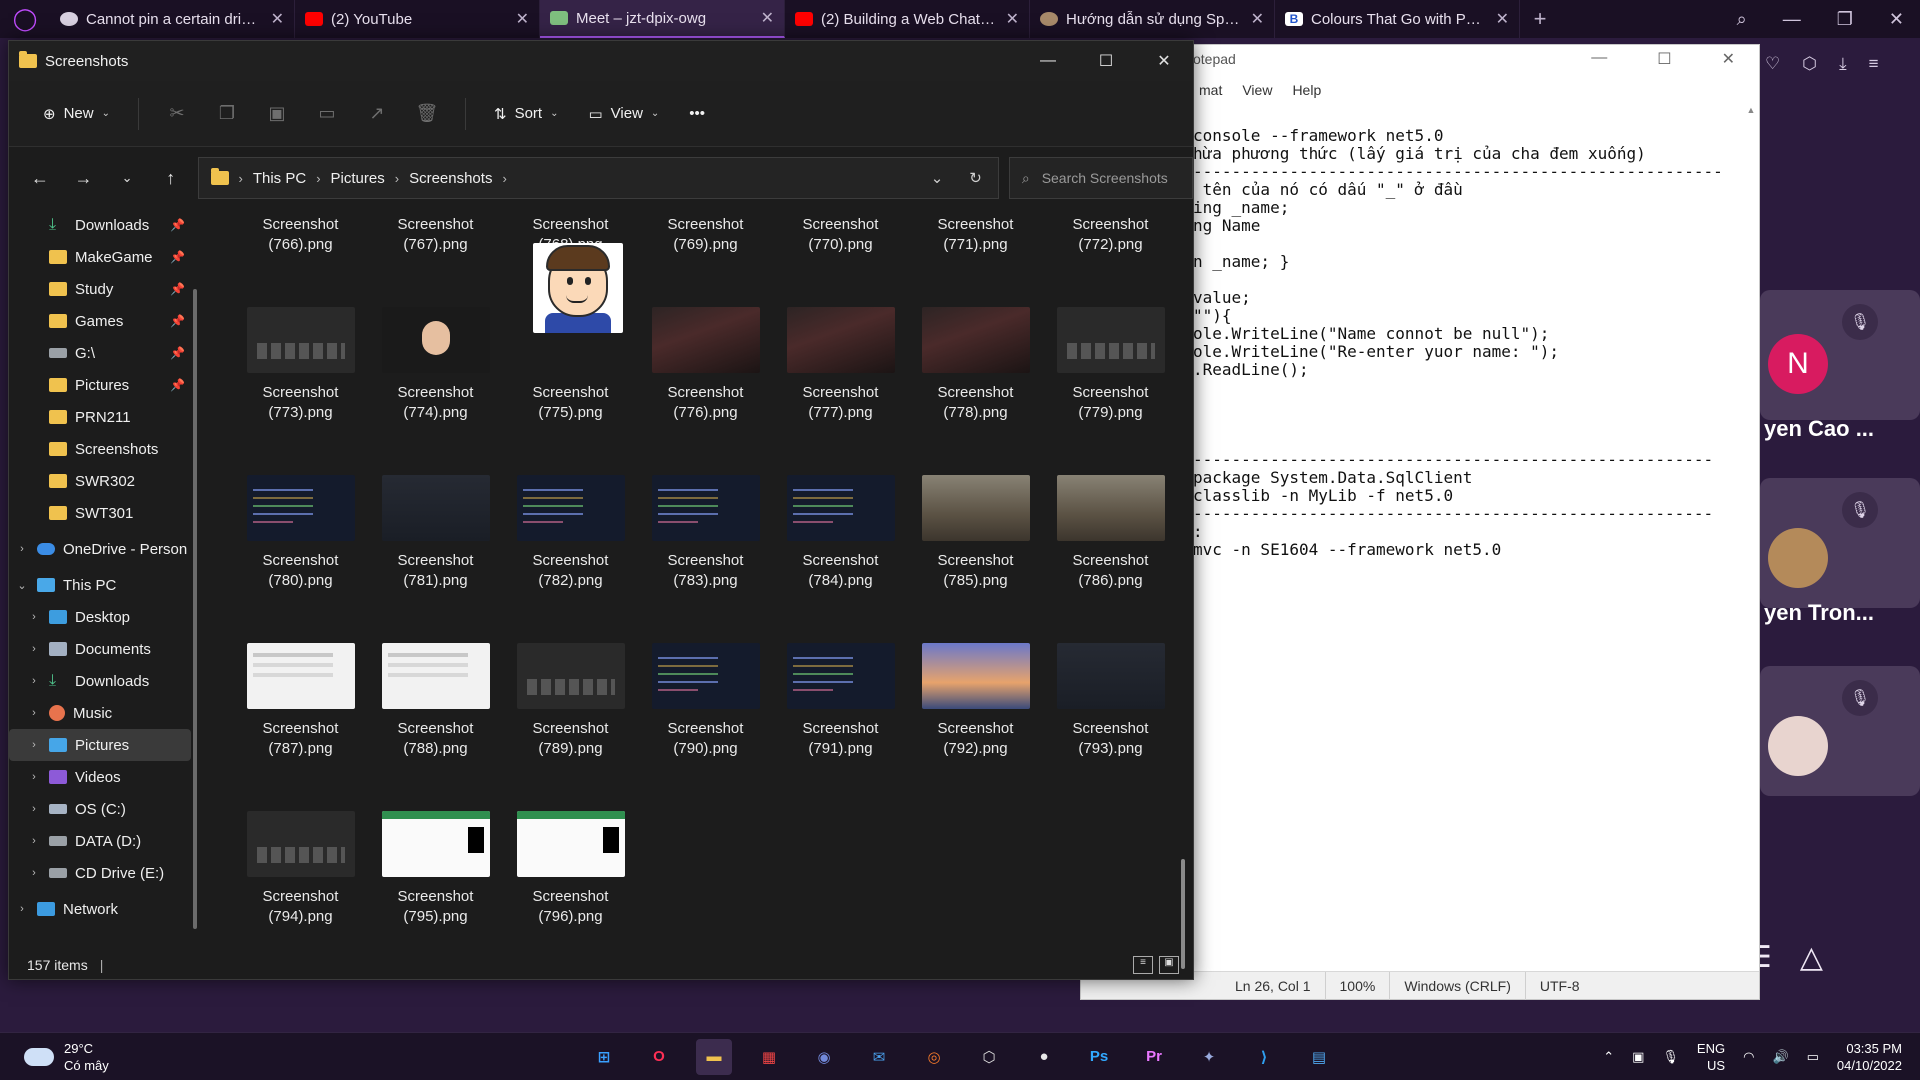 Image resolution: width=1920 pixels, height=1080 pixels. What do you see at coordinates (100, 681) in the screenshot?
I see `sidebar-item-downloads: › ⤓ Downloads` at bounding box center [100, 681].